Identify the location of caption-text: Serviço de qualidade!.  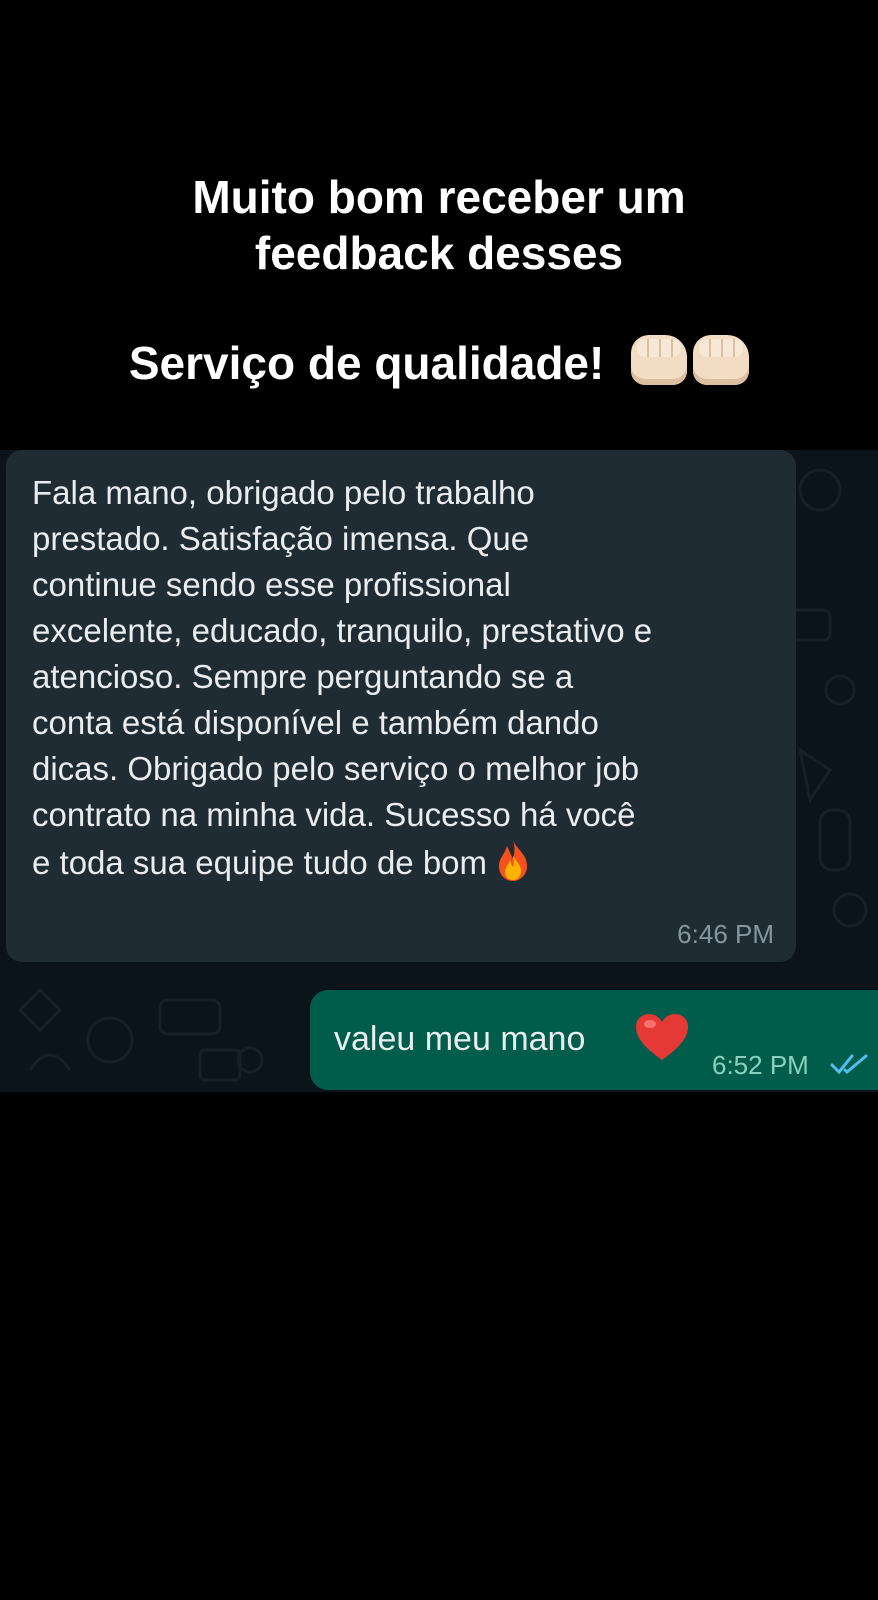
(366, 363).